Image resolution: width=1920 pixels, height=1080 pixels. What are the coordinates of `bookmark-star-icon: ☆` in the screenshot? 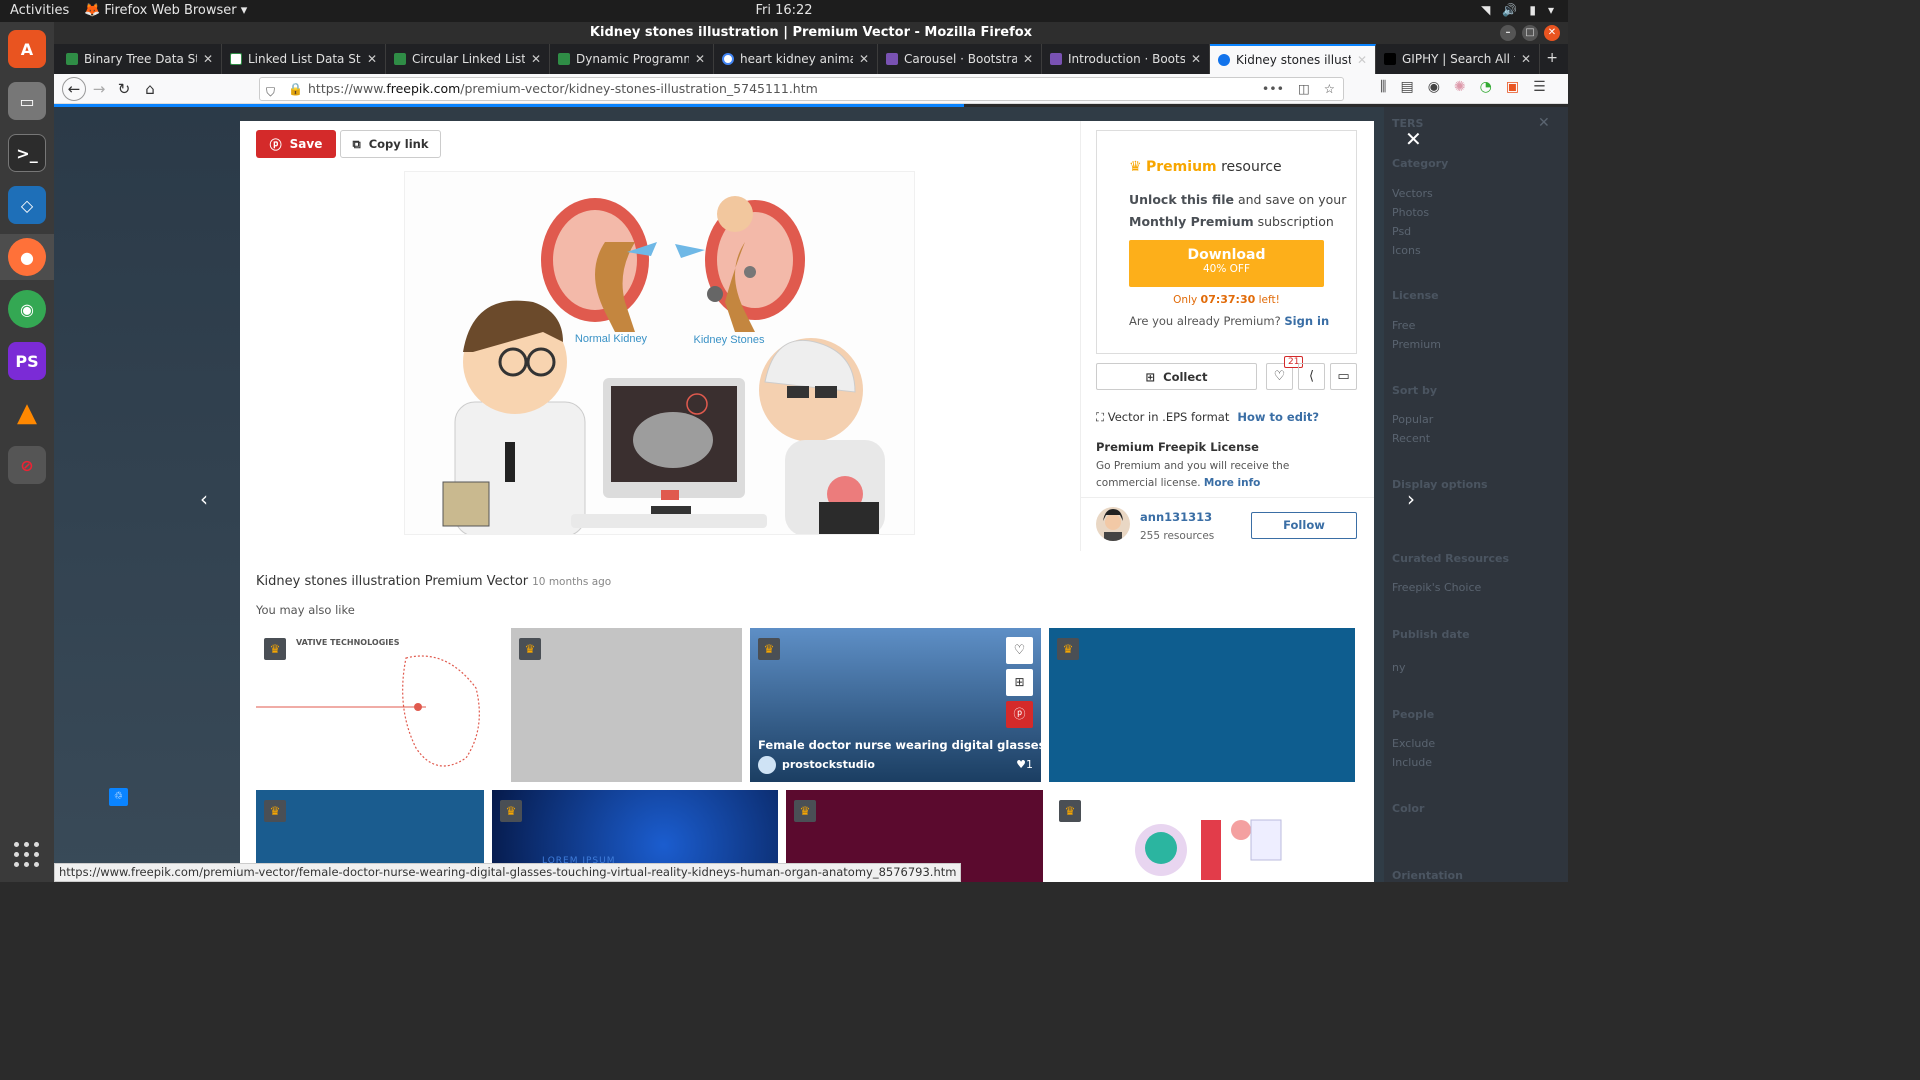 It's located at (1329, 89).